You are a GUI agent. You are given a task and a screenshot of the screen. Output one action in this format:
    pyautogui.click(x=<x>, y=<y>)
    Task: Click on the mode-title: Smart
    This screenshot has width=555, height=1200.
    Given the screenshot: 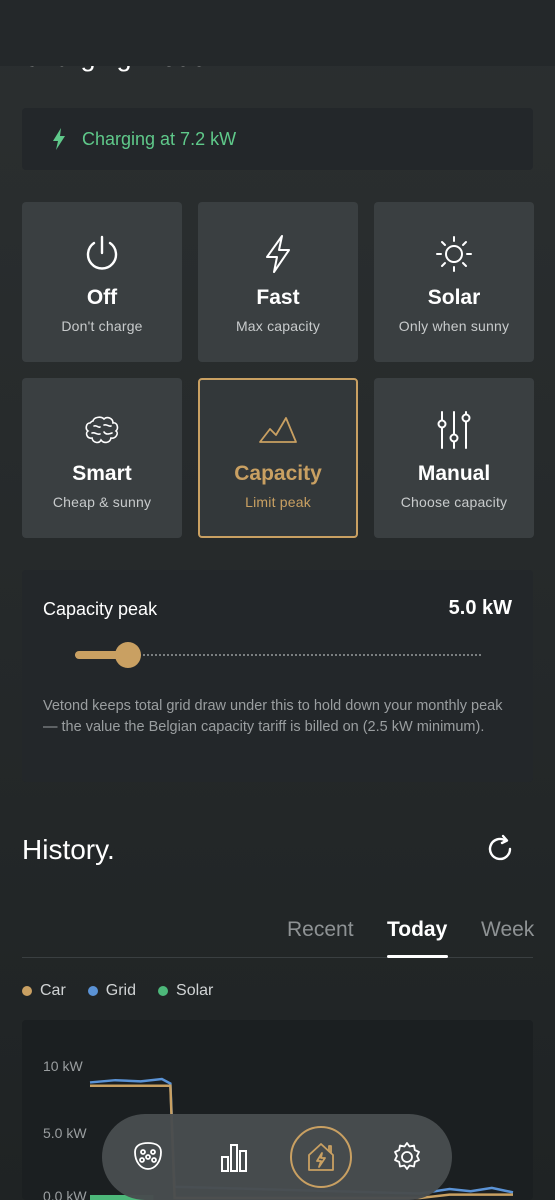 What is the action you would take?
    pyautogui.click(x=102, y=473)
    